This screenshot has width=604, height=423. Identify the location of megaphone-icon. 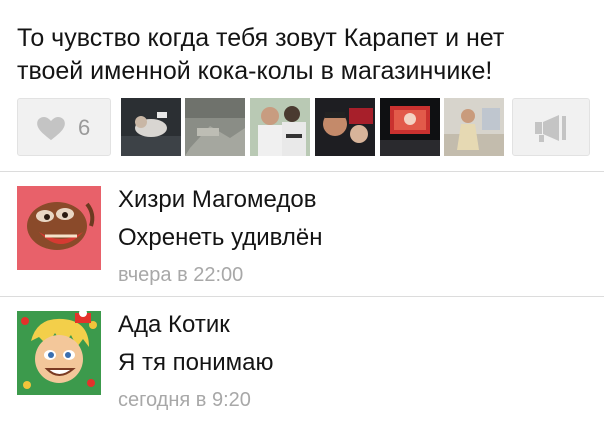
(550, 128).